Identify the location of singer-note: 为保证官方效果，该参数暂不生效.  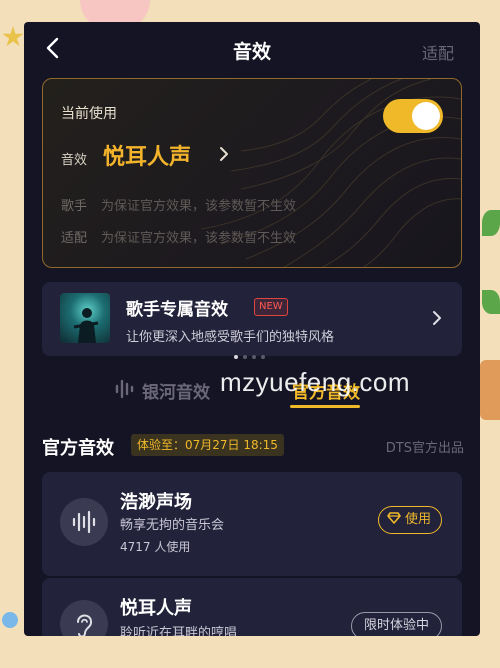
(199, 206).